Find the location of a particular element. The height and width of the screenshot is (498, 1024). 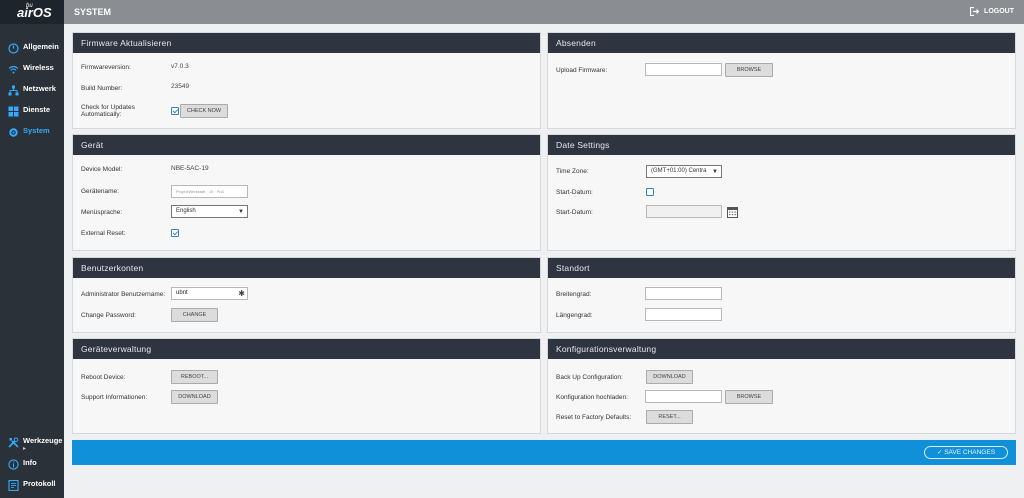

menu-language-label: Menüsprache: is located at coordinates (102, 212).